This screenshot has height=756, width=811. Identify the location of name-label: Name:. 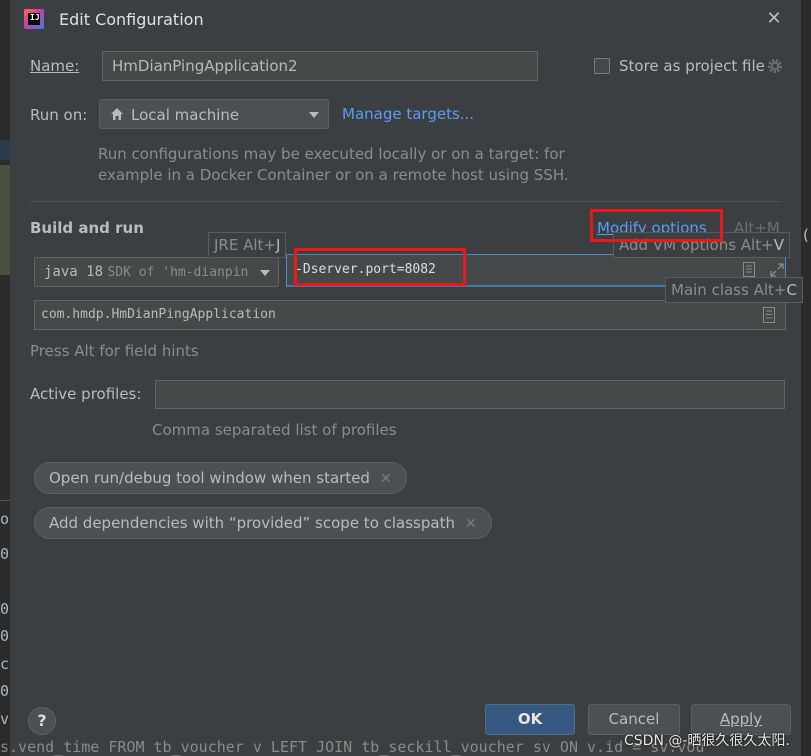
(54, 66).